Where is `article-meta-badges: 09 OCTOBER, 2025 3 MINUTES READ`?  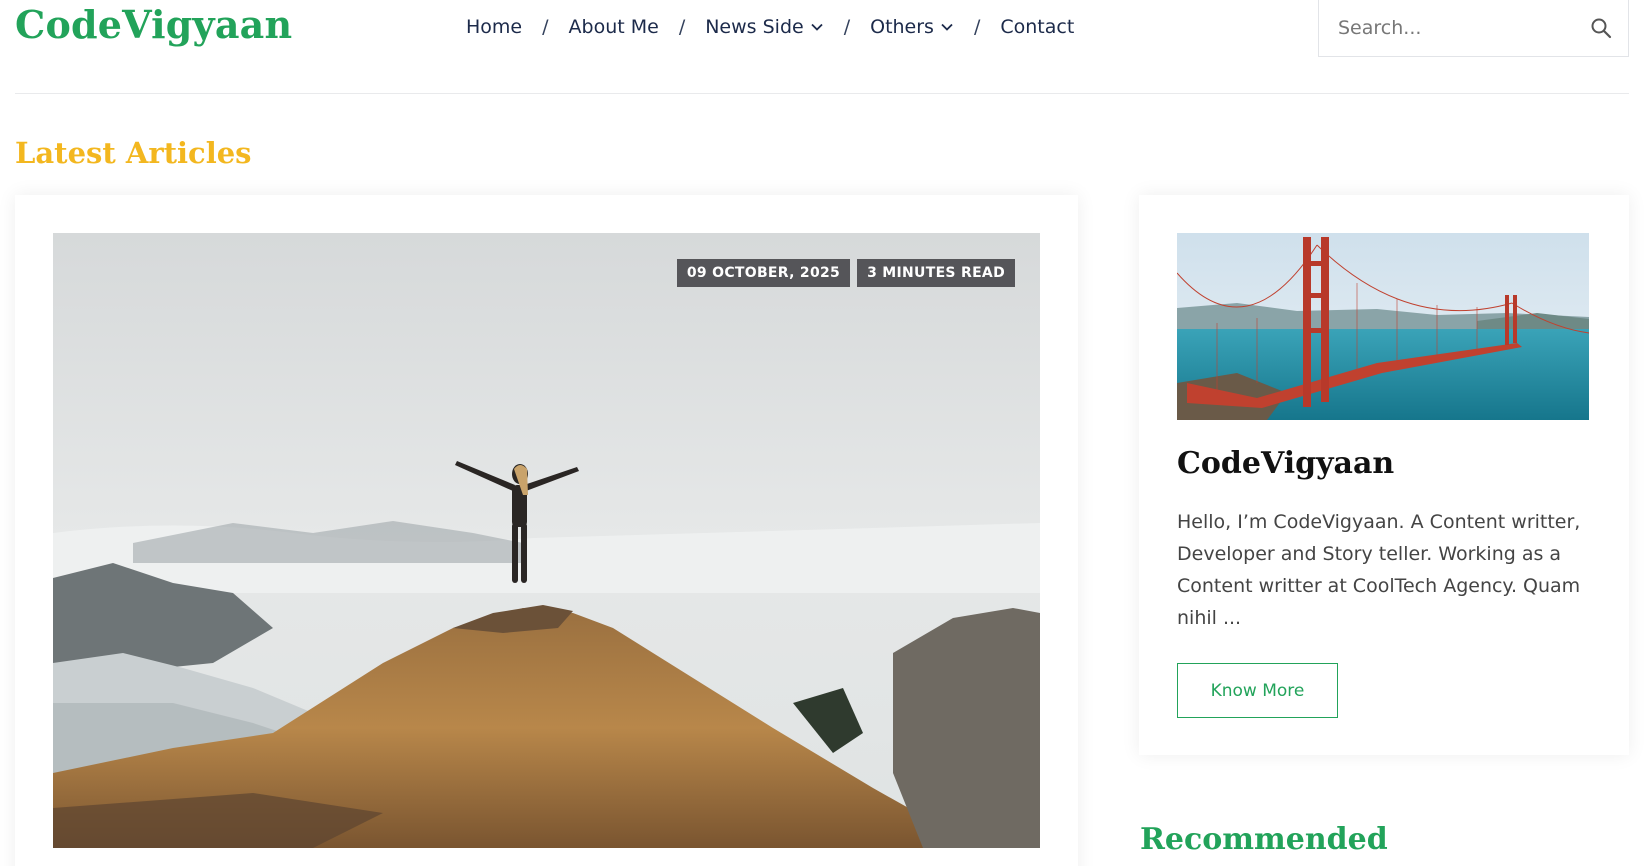 article-meta-badges: 09 OCTOBER, 2025 3 MINUTES READ is located at coordinates (845, 273).